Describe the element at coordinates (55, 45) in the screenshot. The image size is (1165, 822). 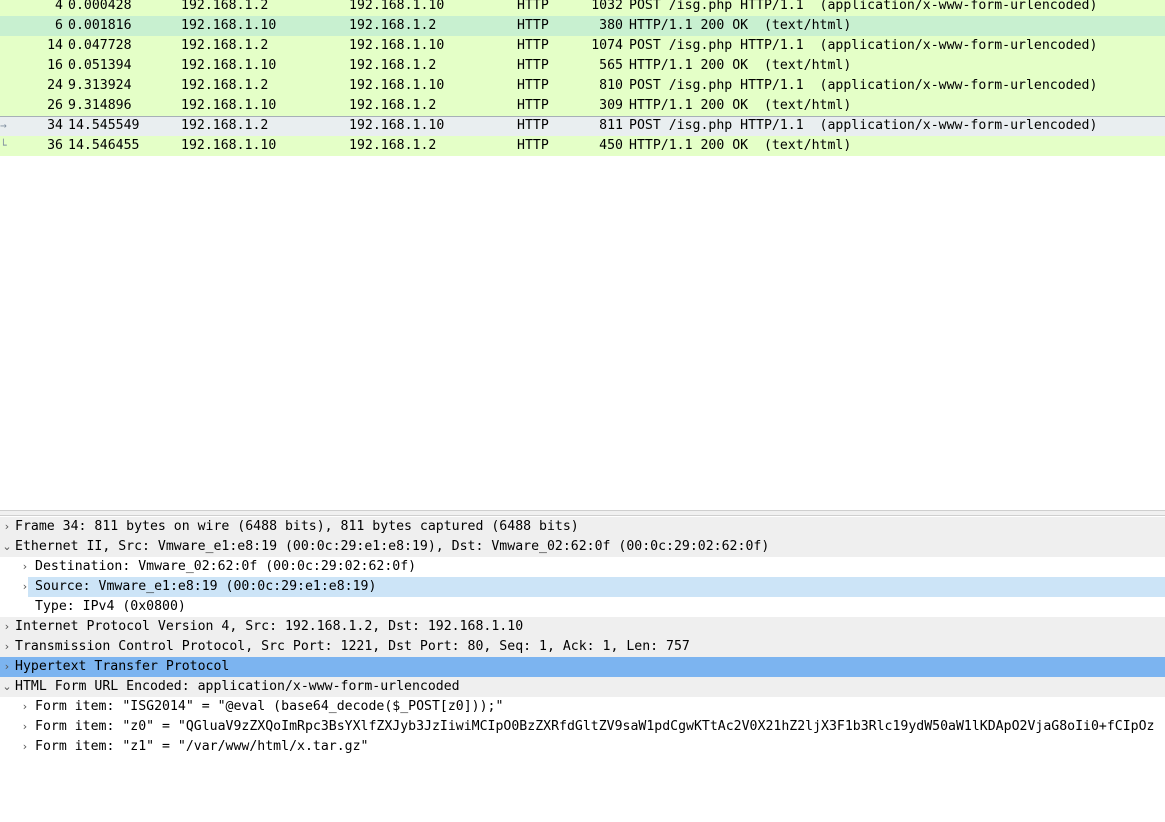
I see `packet-number: 14` at that location.